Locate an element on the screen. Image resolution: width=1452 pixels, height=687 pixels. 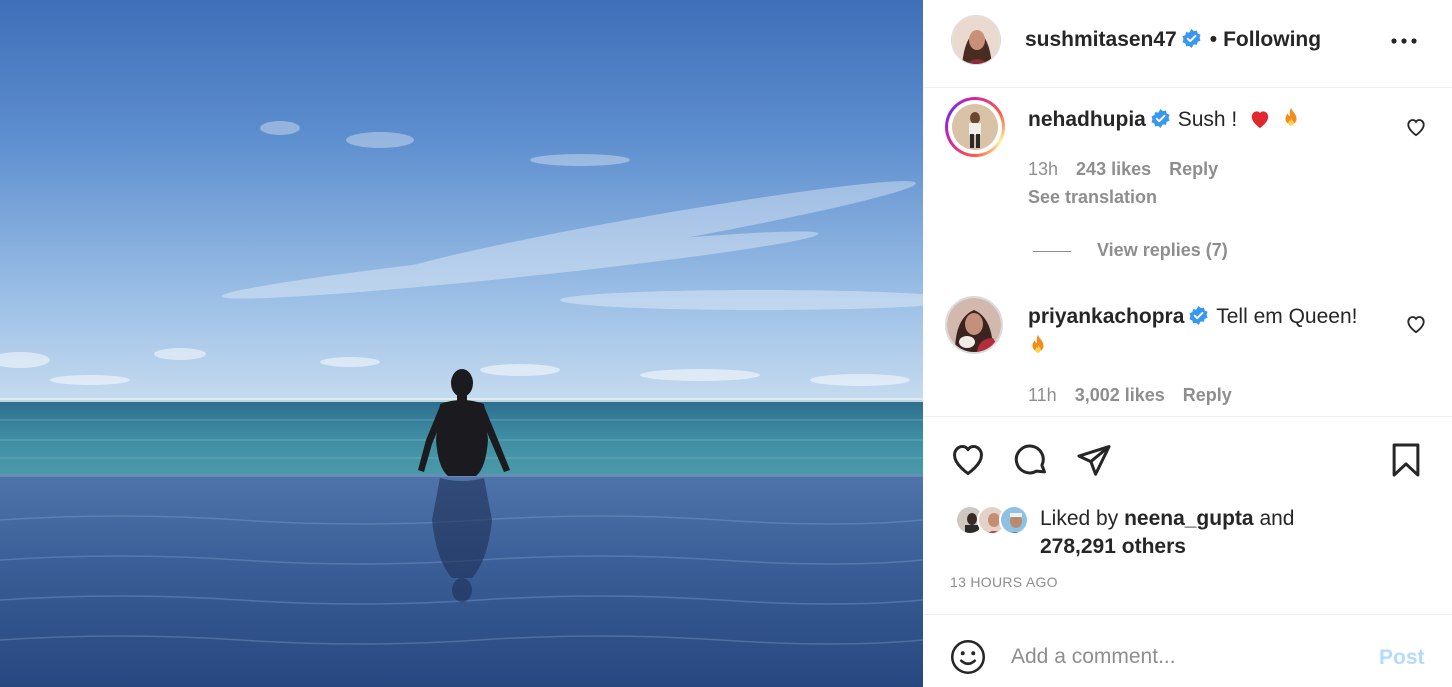
view-replies-label: View replies (7) is located at coordinates (1162, 250).